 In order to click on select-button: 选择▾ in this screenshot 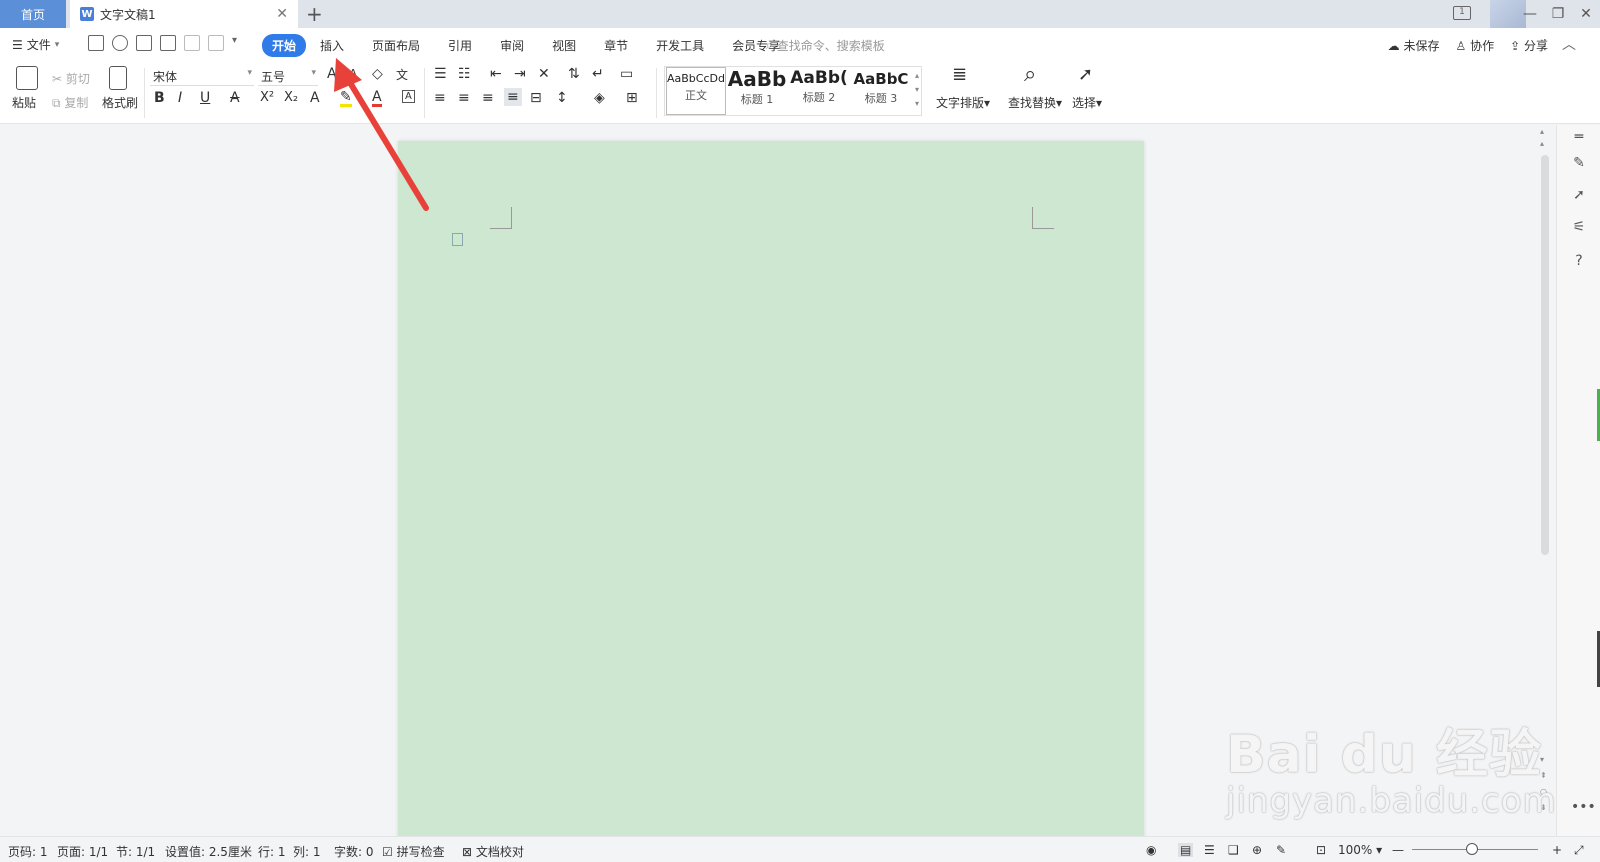, I will do `click(1087, 102)`.